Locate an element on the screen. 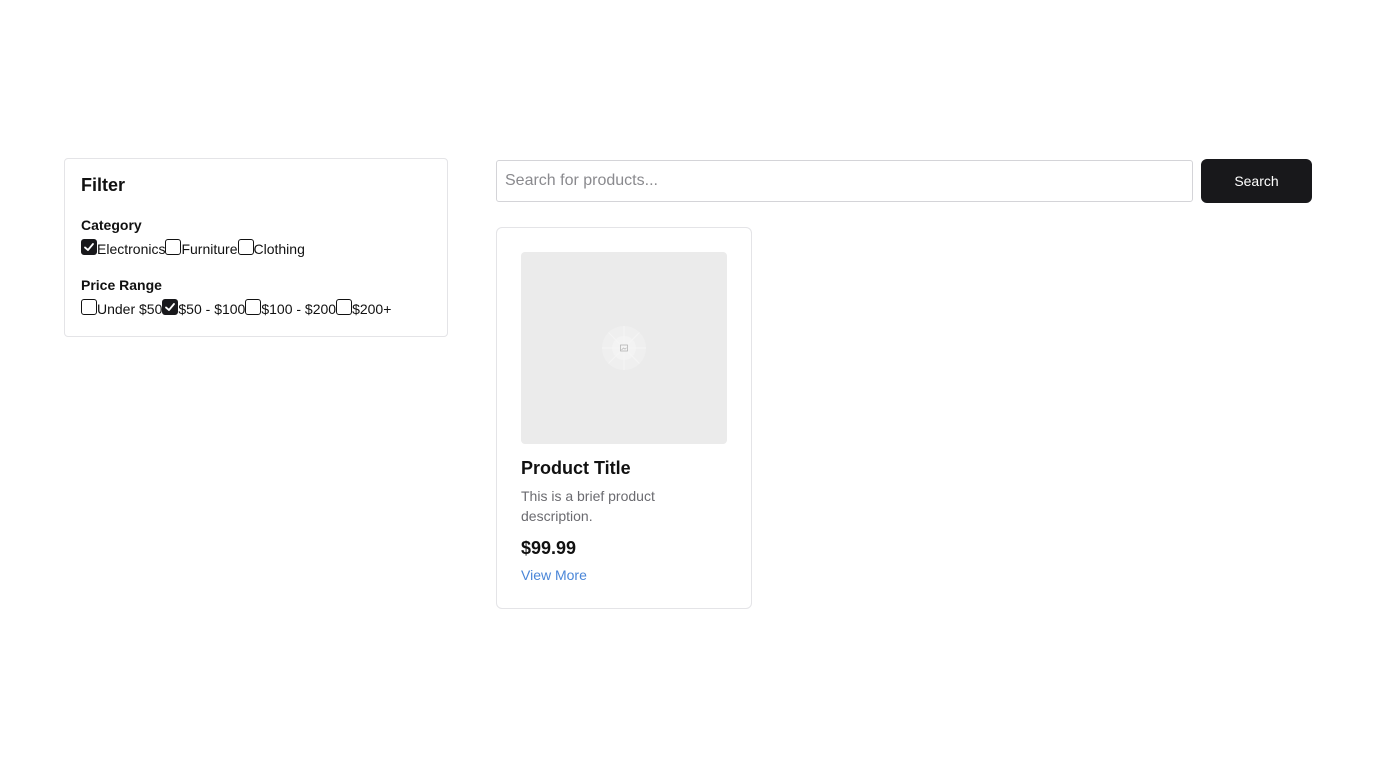 The height and width of the screenshot is (768, 1376). image-placeholder-icon is located at coordinates (624, 348).